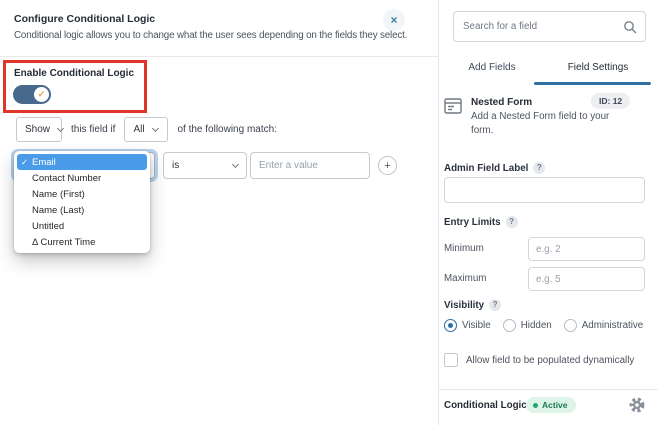  What do you see at coordinates (32, 94) in the screenshot?
I see `enable-conditional-logic-toggle: ✓` at bounding box center [32, 94].